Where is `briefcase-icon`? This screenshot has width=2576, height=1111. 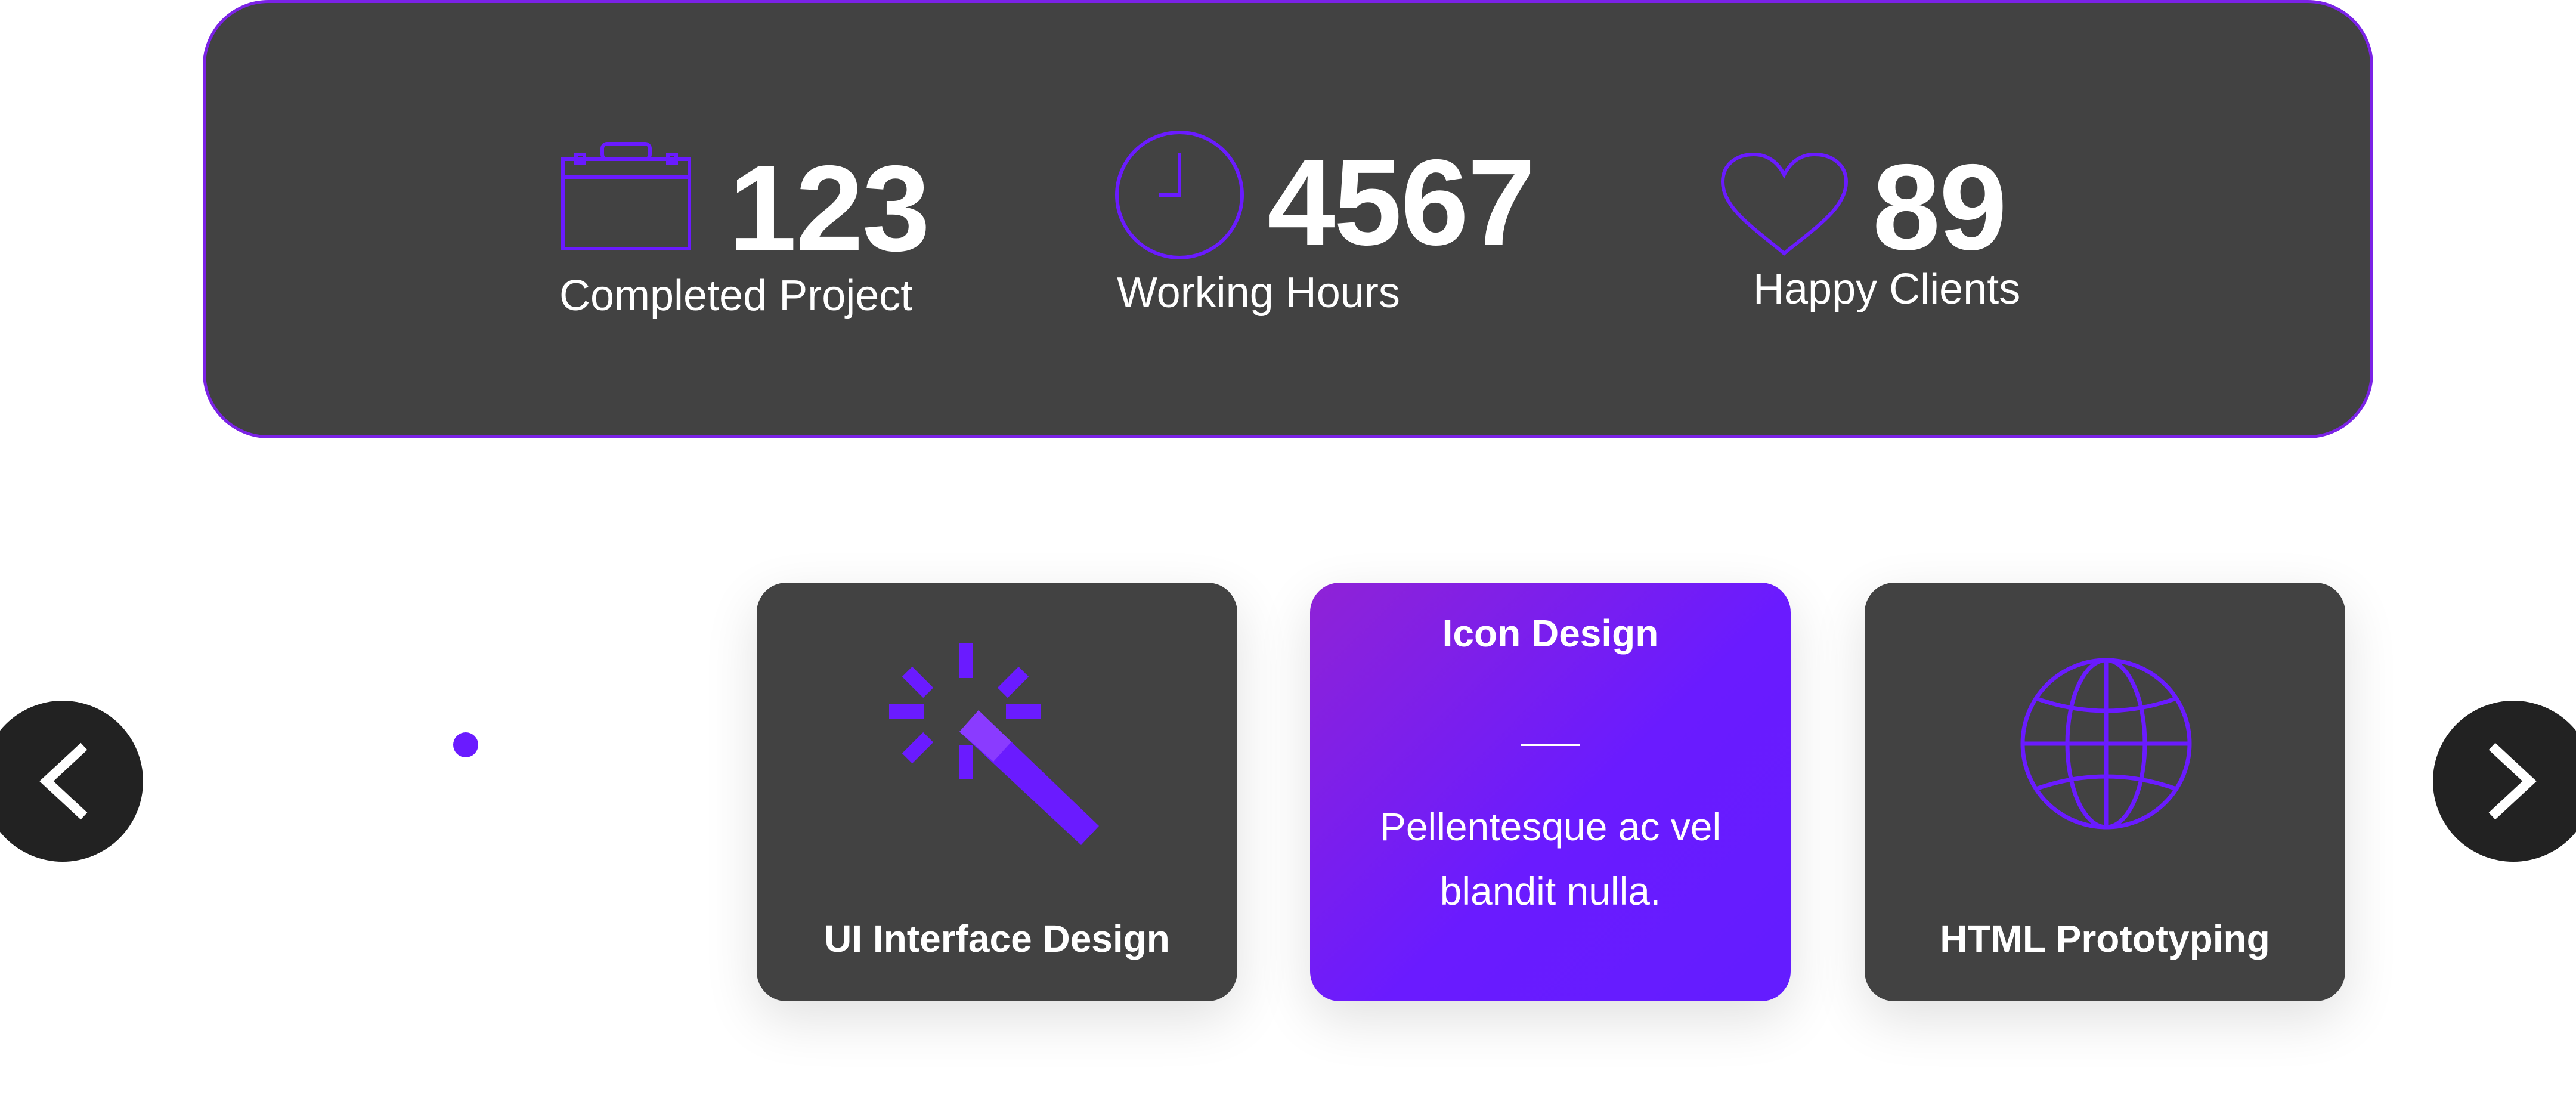 briefcase-icon is located at coordinates (626, 196).